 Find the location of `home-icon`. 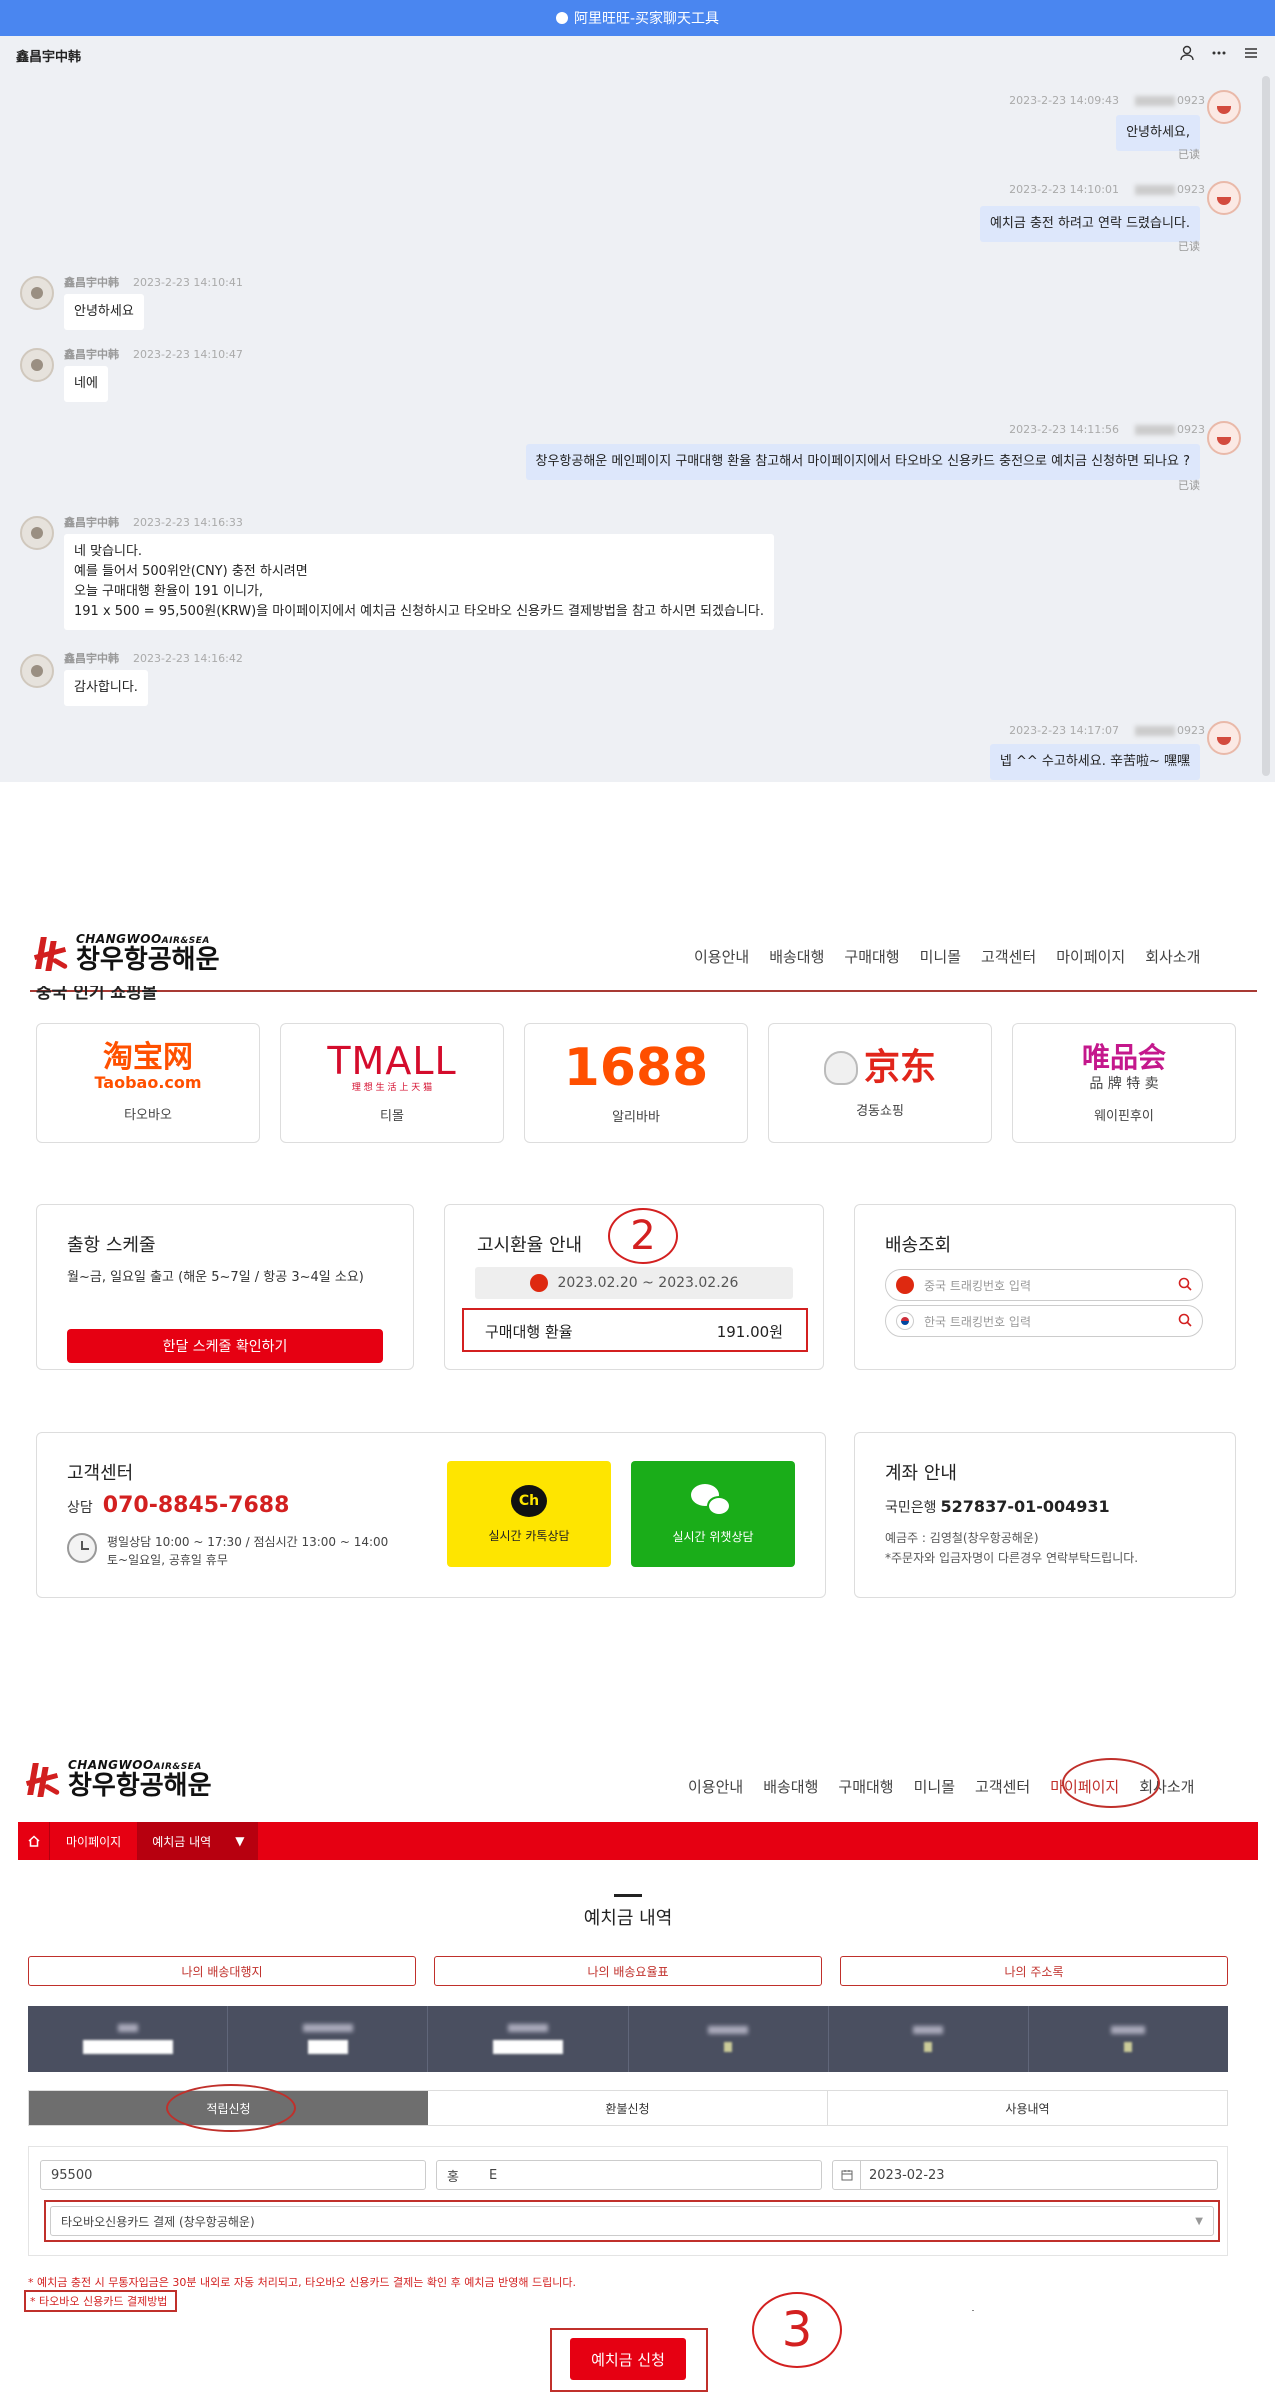

home-icon is located at coordinates (34, 1841).